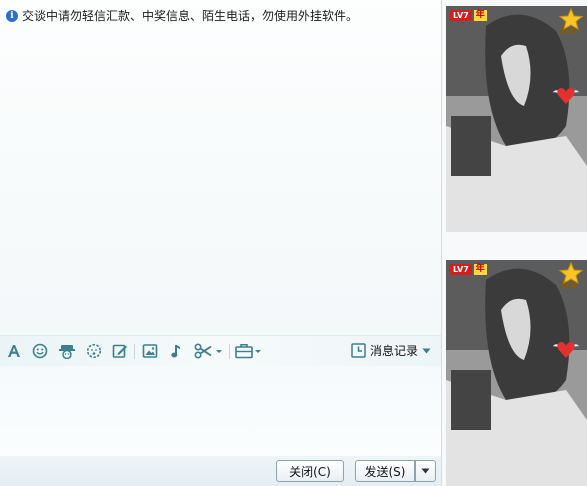 The width and height of the screenshot is (587, 486). Describe the element at coordinates (12, 15) in the screenshot. I see `info-icon: i` at that location.